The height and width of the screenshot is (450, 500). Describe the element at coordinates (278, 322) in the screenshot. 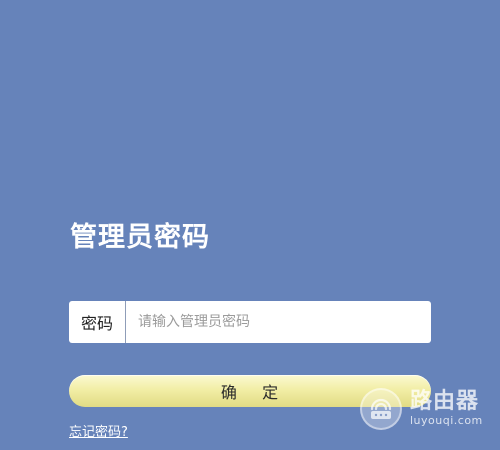

I see `password-input` at that location.